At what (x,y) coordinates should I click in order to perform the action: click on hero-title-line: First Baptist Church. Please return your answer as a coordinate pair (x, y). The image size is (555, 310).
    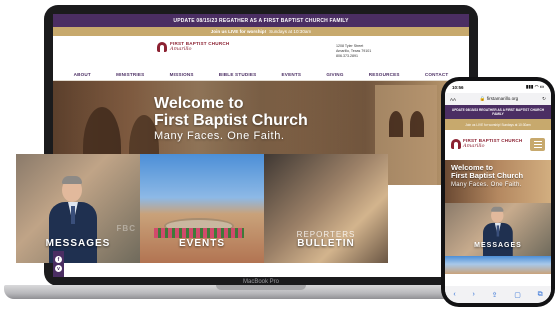
    Looking at the image, I should click on (231, 120).